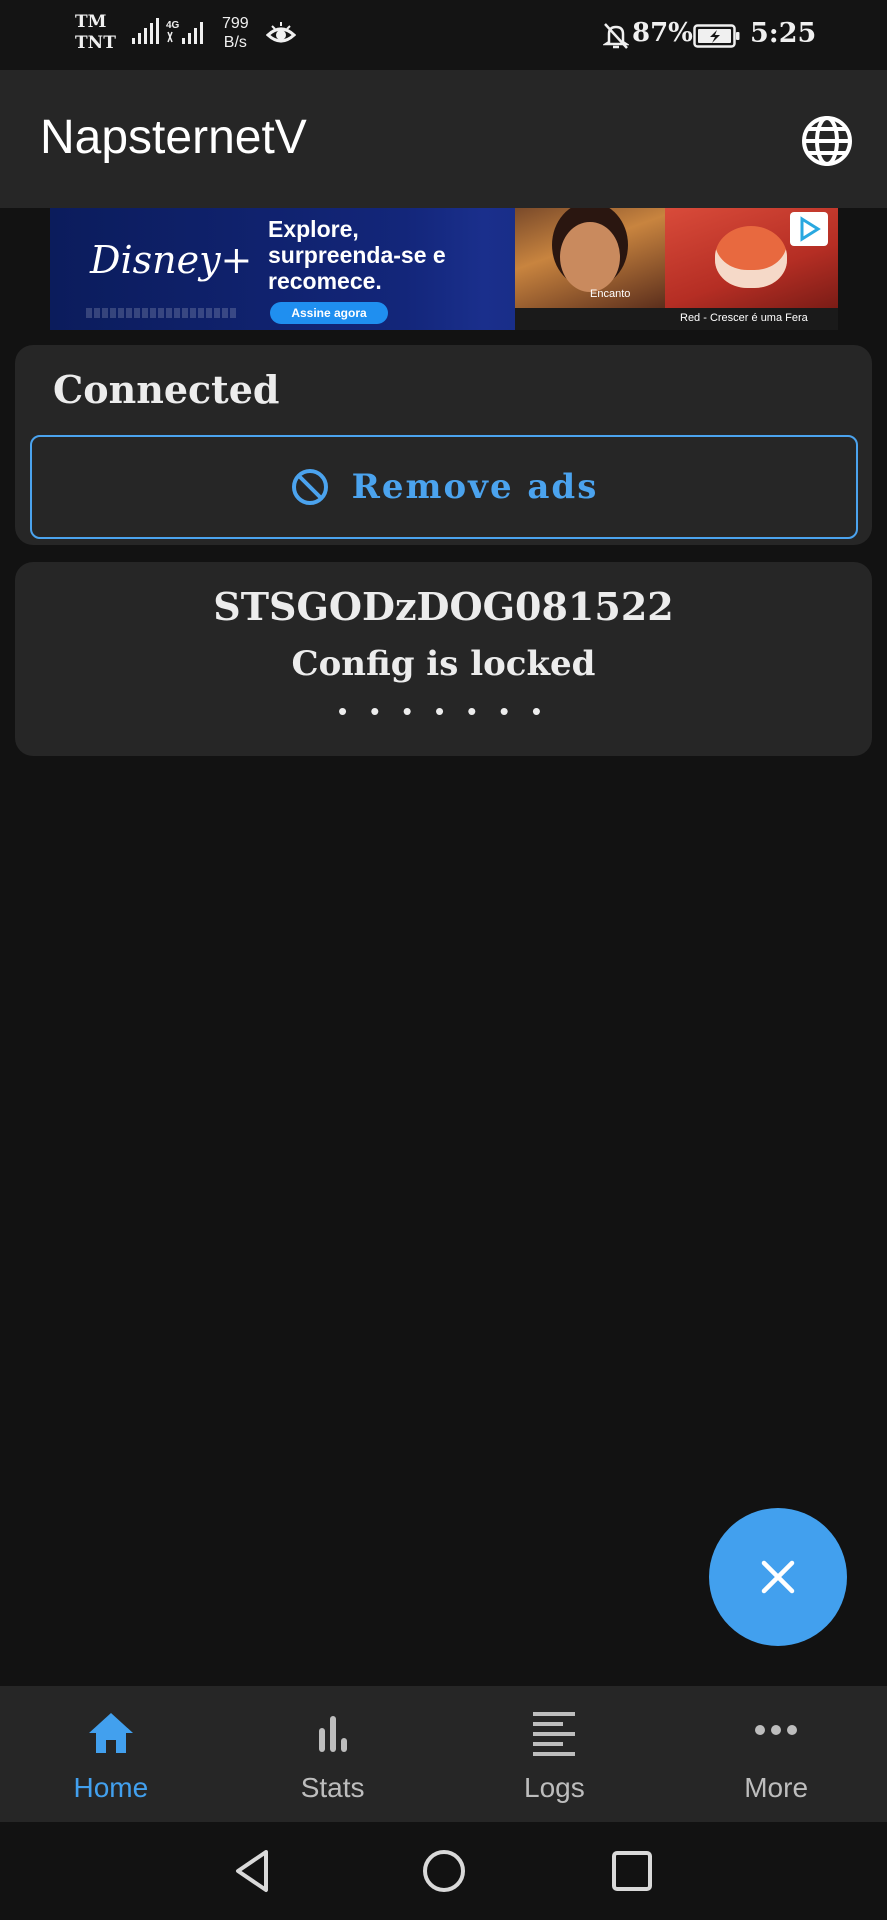 The image size is (887, 1920). What do you see at coordinates (313, 229) in the screenshot?
I see `ad-headline-line-1: Explore,` at bounding box center [313, 229].